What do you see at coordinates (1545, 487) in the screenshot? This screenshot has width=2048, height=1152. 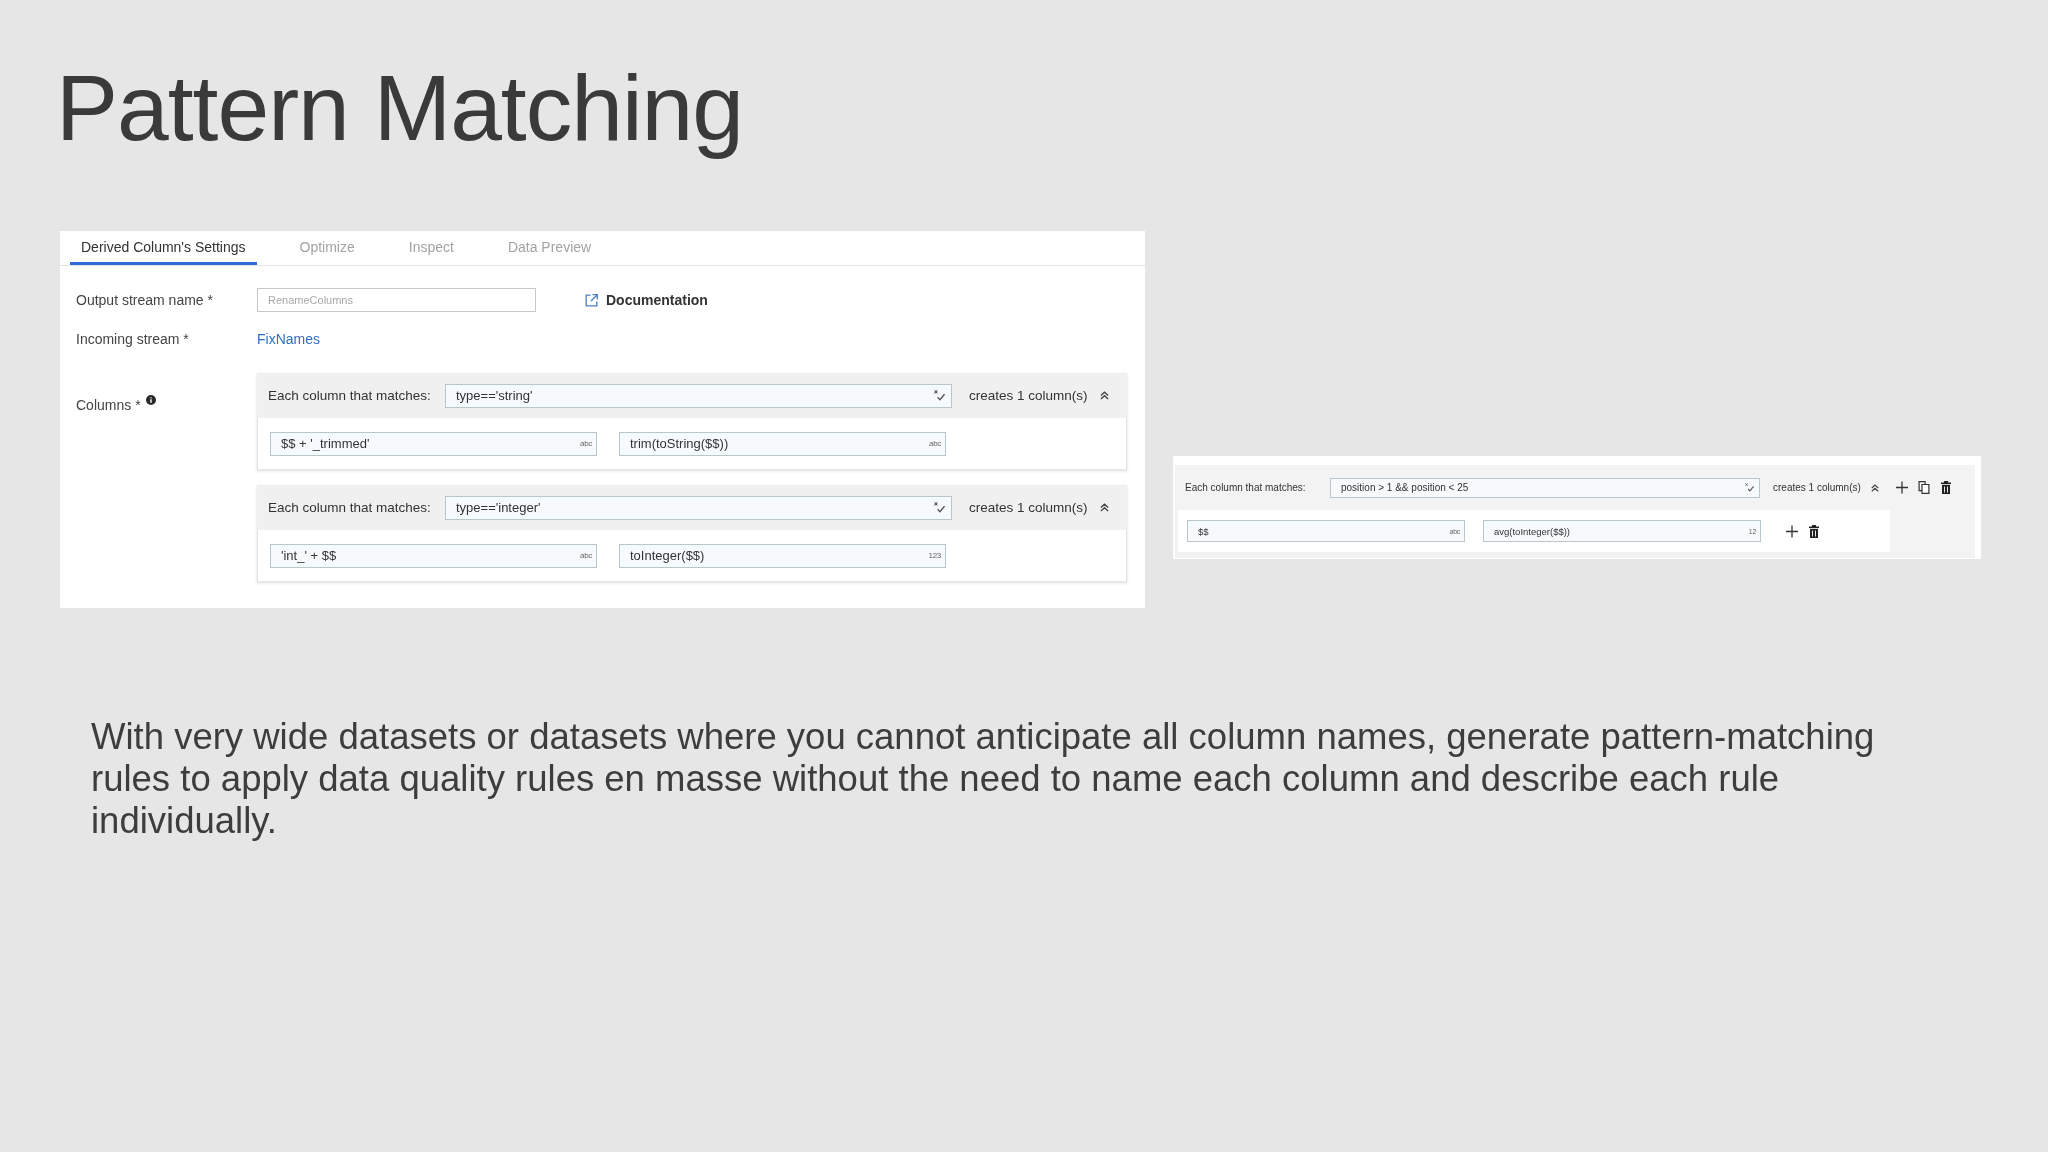 I see `condition-field: position > 1 && position < 25` at bounding box center [1545, 487].